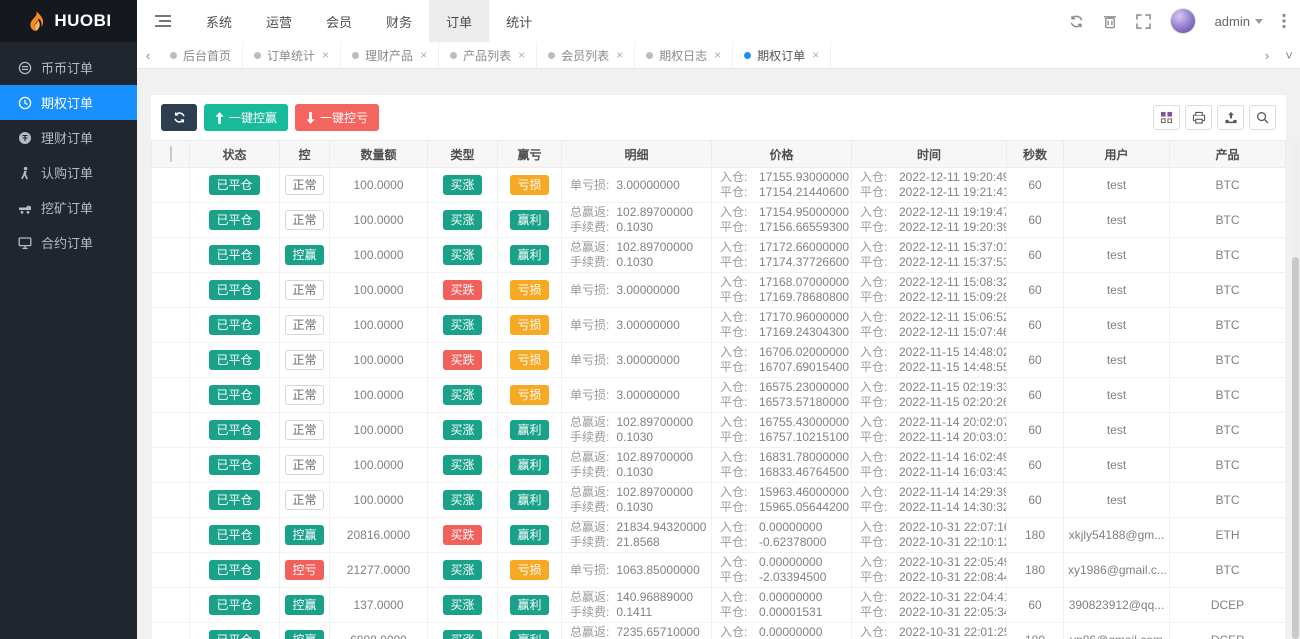  What do you see at coordinates (586, 55) in the screenshot?
I see `tab-会员列表: 会员列表 ×` at bounding box center [586, 55].